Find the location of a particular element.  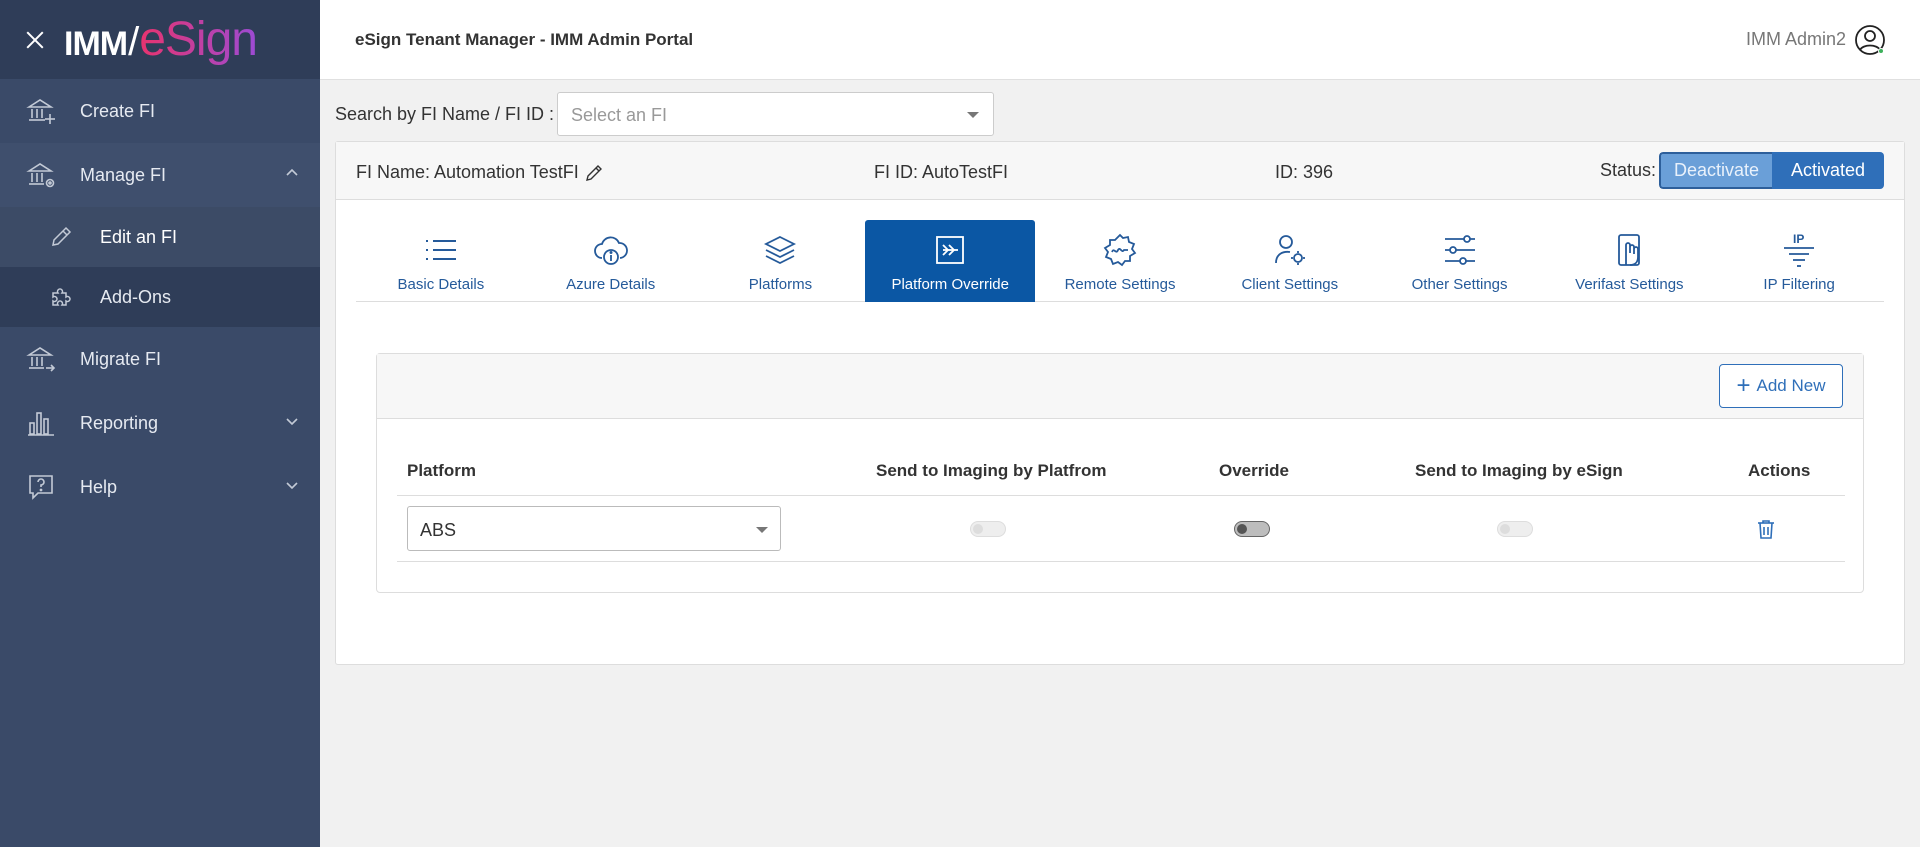

tab-client-settings: Client Settings is located at coordinates (1290, 261).